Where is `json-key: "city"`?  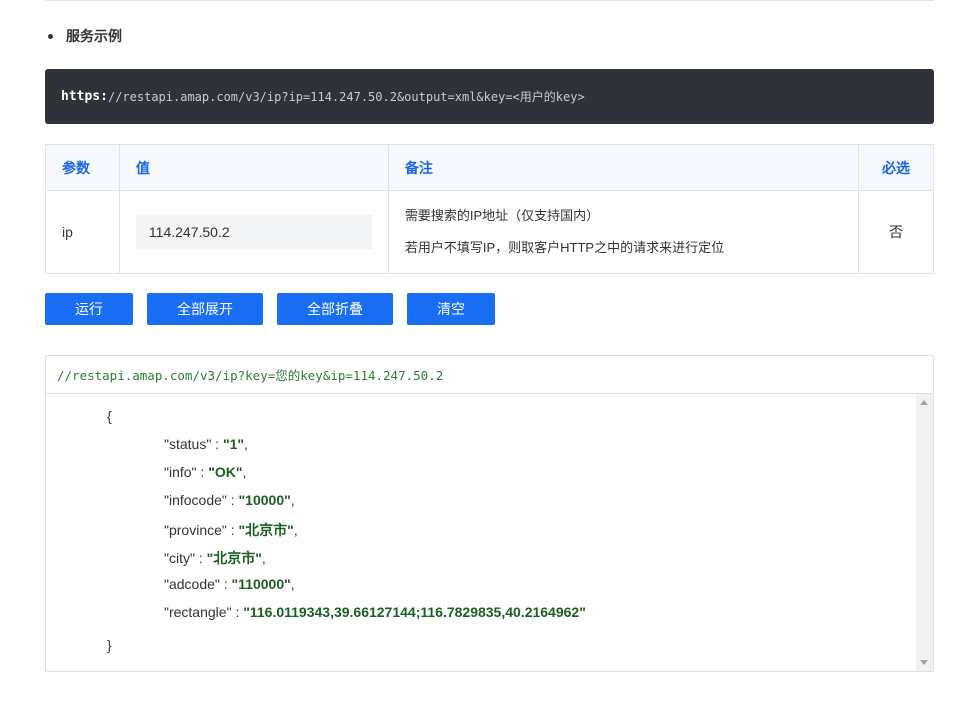 json-key: "city" is located at coordinates (179, 558).